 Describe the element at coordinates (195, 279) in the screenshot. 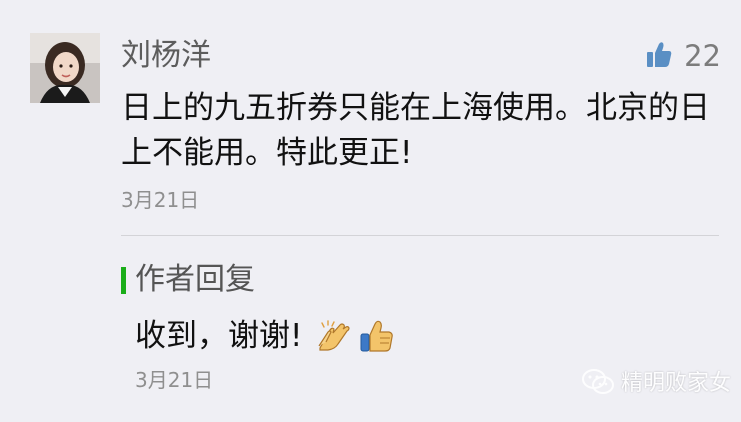

I see `reply-title: 作者回复` at that location.